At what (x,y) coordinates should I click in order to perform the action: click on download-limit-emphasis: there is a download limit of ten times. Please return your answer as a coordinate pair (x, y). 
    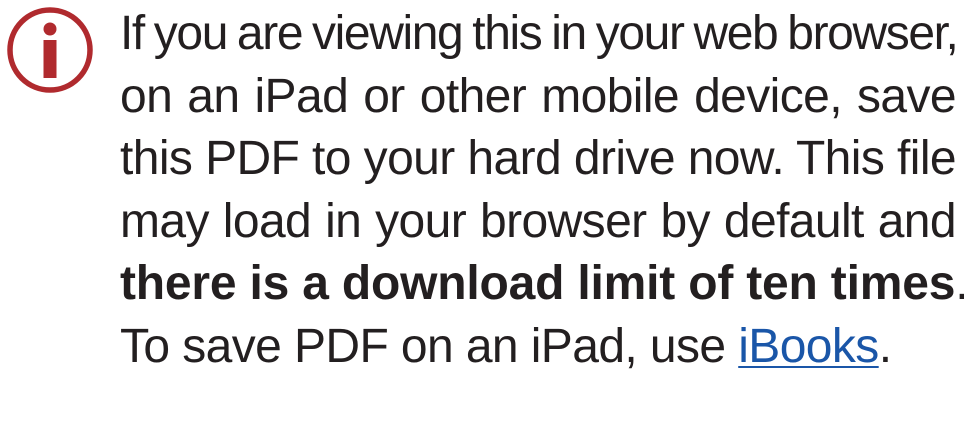
    Looking at the image, I should click on (538, 283).